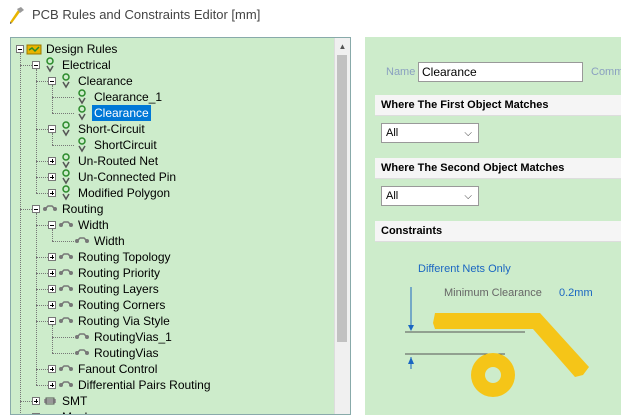  Describe the element at coordinates (118, 289) in the screenshot. I see `tree-item-label: Routing Layers` at that location.